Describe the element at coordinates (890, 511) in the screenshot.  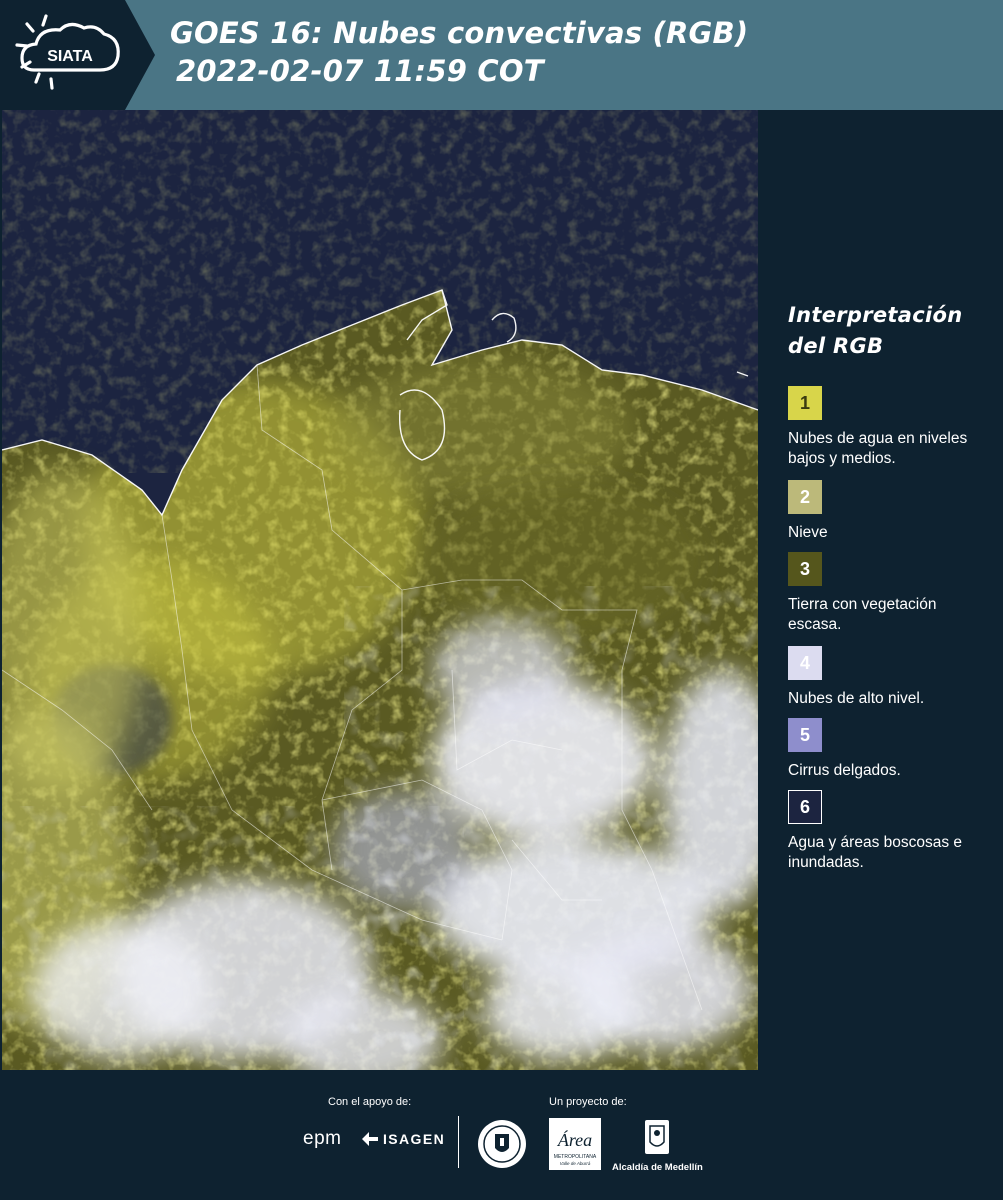
I see `legend-item-2: 2 Nieve` at that location.